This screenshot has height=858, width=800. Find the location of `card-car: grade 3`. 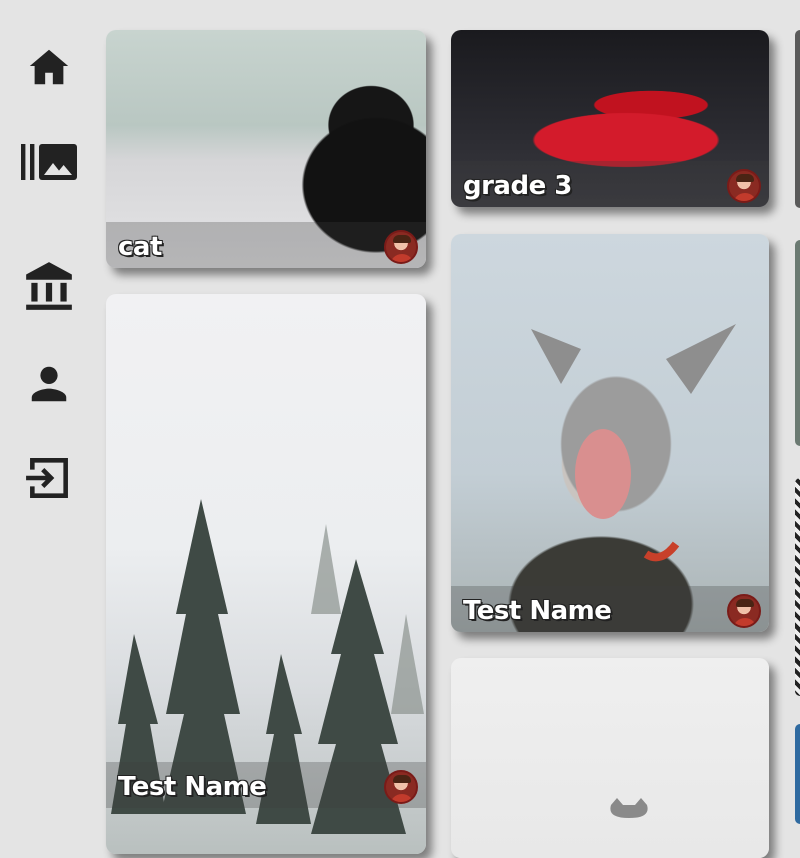

card-car: grade 3 is located at coordinates (610, 118).